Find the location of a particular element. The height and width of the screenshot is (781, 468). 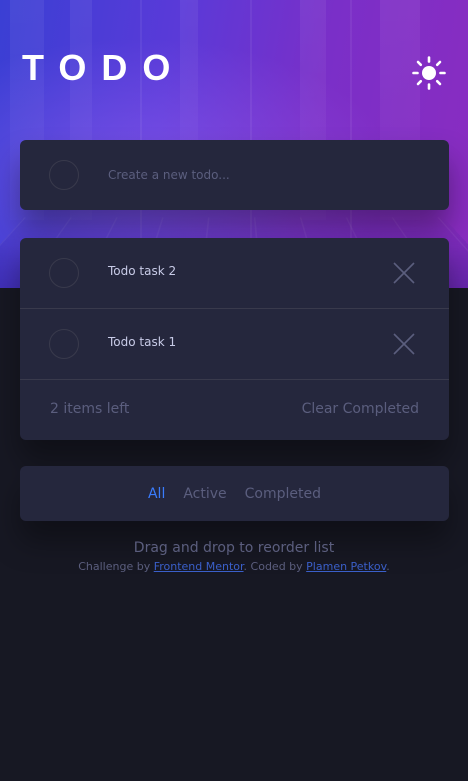

todo-item: Todo task 1 is located at coordinates (234, 344).